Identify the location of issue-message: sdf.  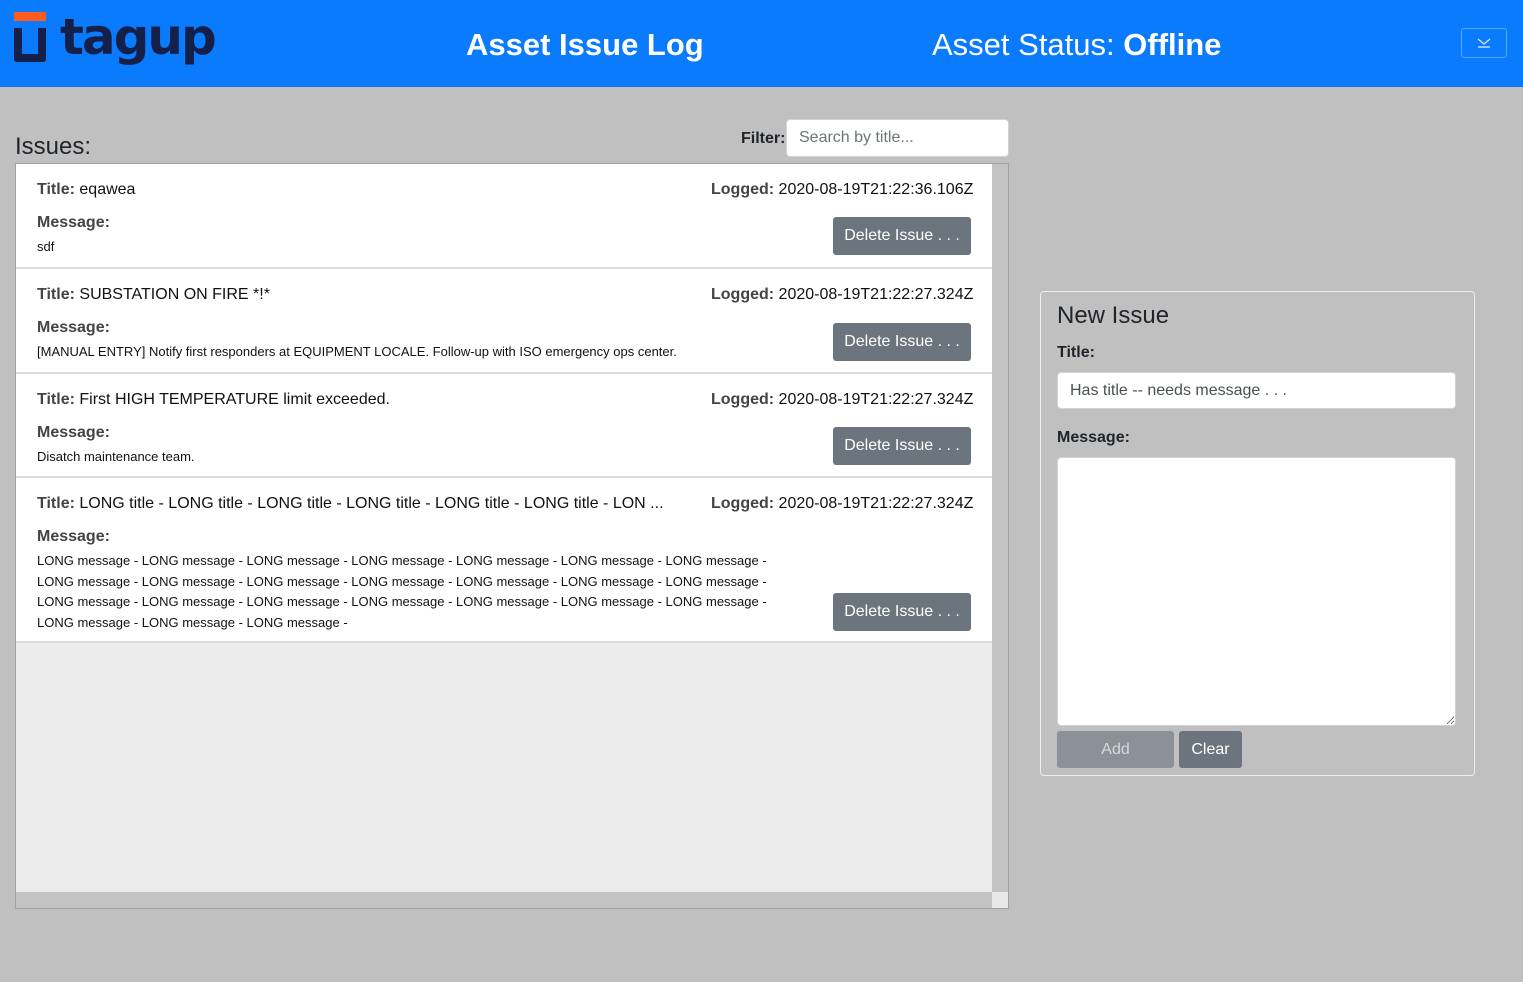
(46, 246).